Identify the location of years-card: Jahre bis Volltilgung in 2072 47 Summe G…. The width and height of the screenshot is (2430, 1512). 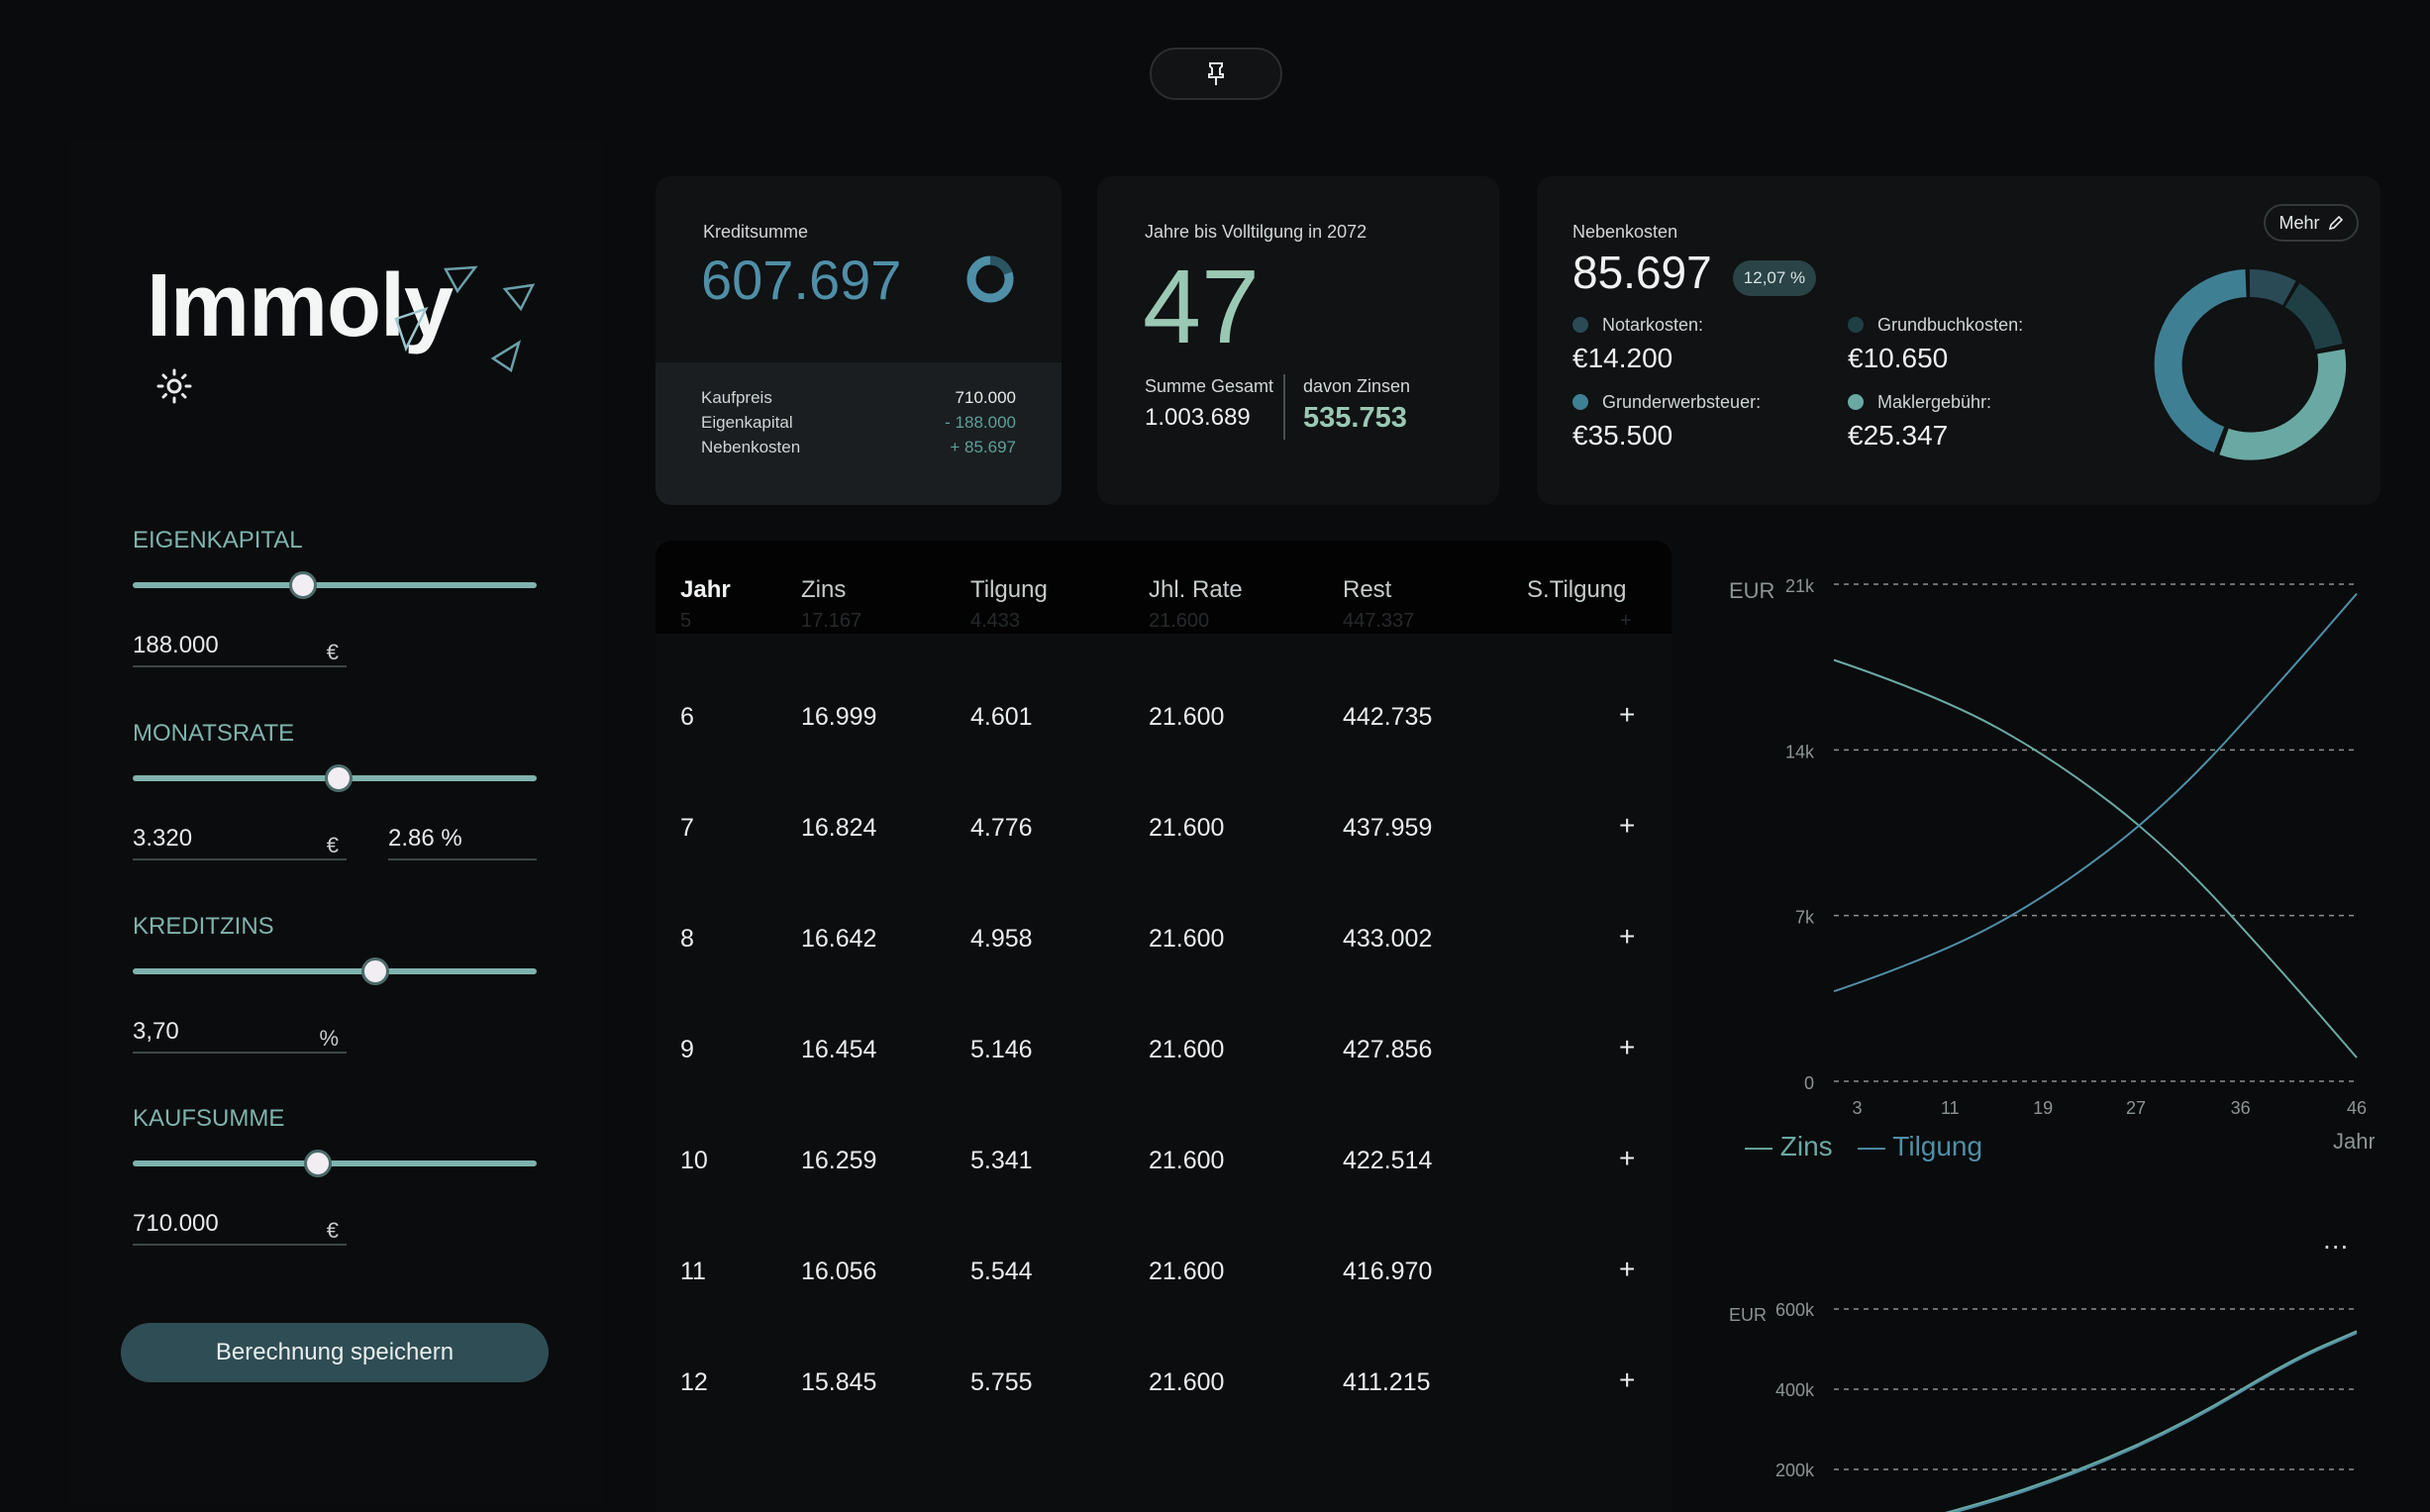
(1298, 340).